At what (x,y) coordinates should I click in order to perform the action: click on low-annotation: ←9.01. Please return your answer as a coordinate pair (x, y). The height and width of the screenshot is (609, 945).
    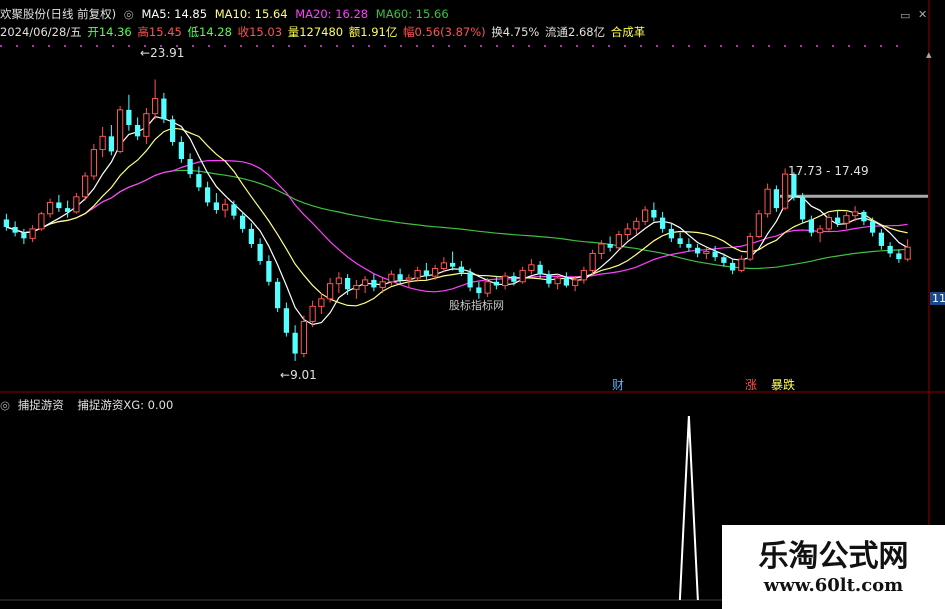
    Looking at the image, I should click on (298, 375).